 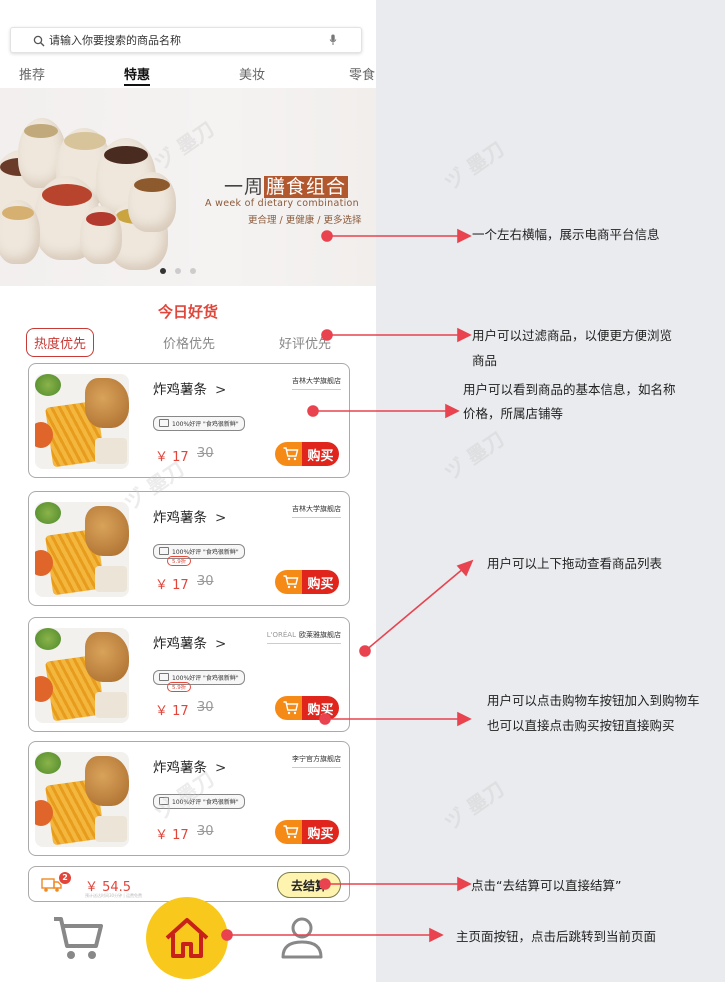 I want to click on annotation-info: 用户可以看到商品的基本信息，如名称, so click(x=569, y=389).